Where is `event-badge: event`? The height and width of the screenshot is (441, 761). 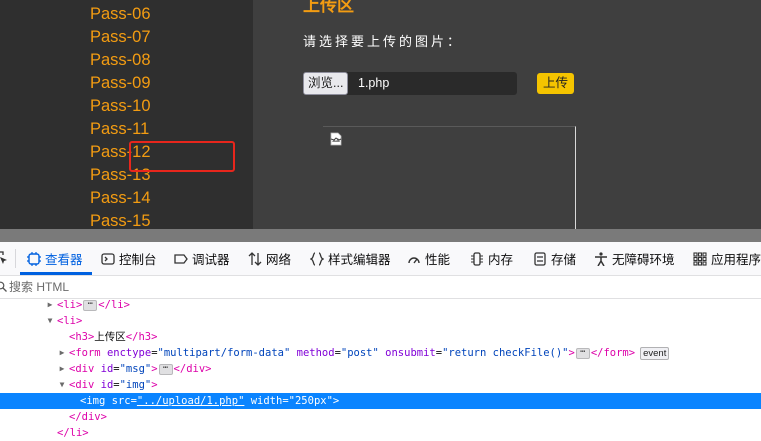 event-badge: event is located at coordinates (655, 353).